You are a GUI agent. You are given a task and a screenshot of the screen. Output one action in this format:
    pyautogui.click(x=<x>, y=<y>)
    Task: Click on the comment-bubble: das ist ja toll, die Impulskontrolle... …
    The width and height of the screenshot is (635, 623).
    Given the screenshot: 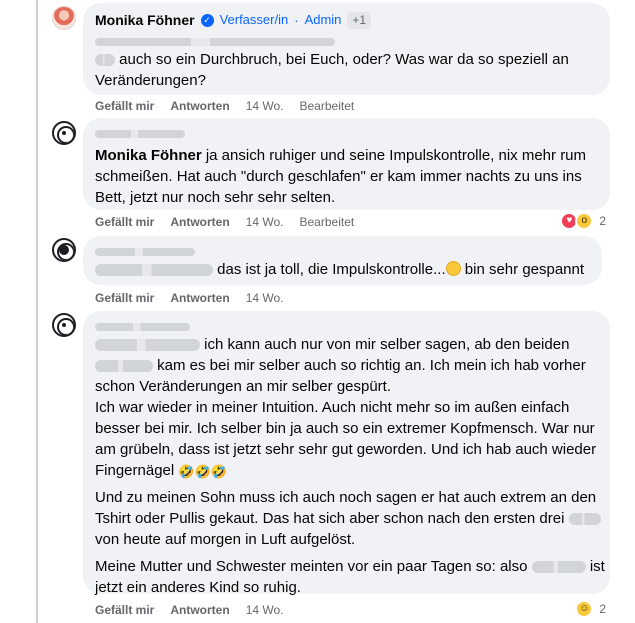 What is the action you would take?
    pyautogui.click(x=342, y=260)
    